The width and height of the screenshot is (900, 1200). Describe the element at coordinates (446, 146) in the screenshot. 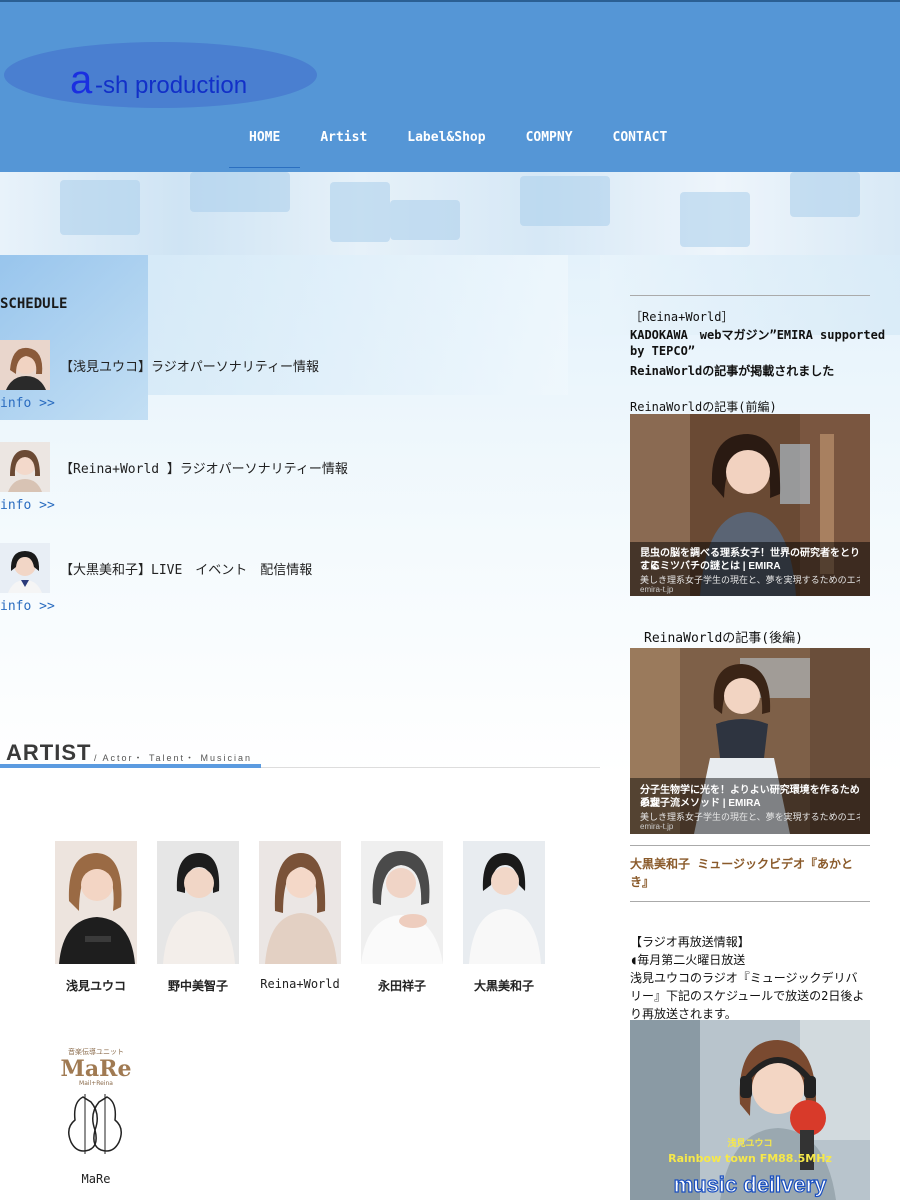

I see `nav-label-shop: Label&Shop` at that location.